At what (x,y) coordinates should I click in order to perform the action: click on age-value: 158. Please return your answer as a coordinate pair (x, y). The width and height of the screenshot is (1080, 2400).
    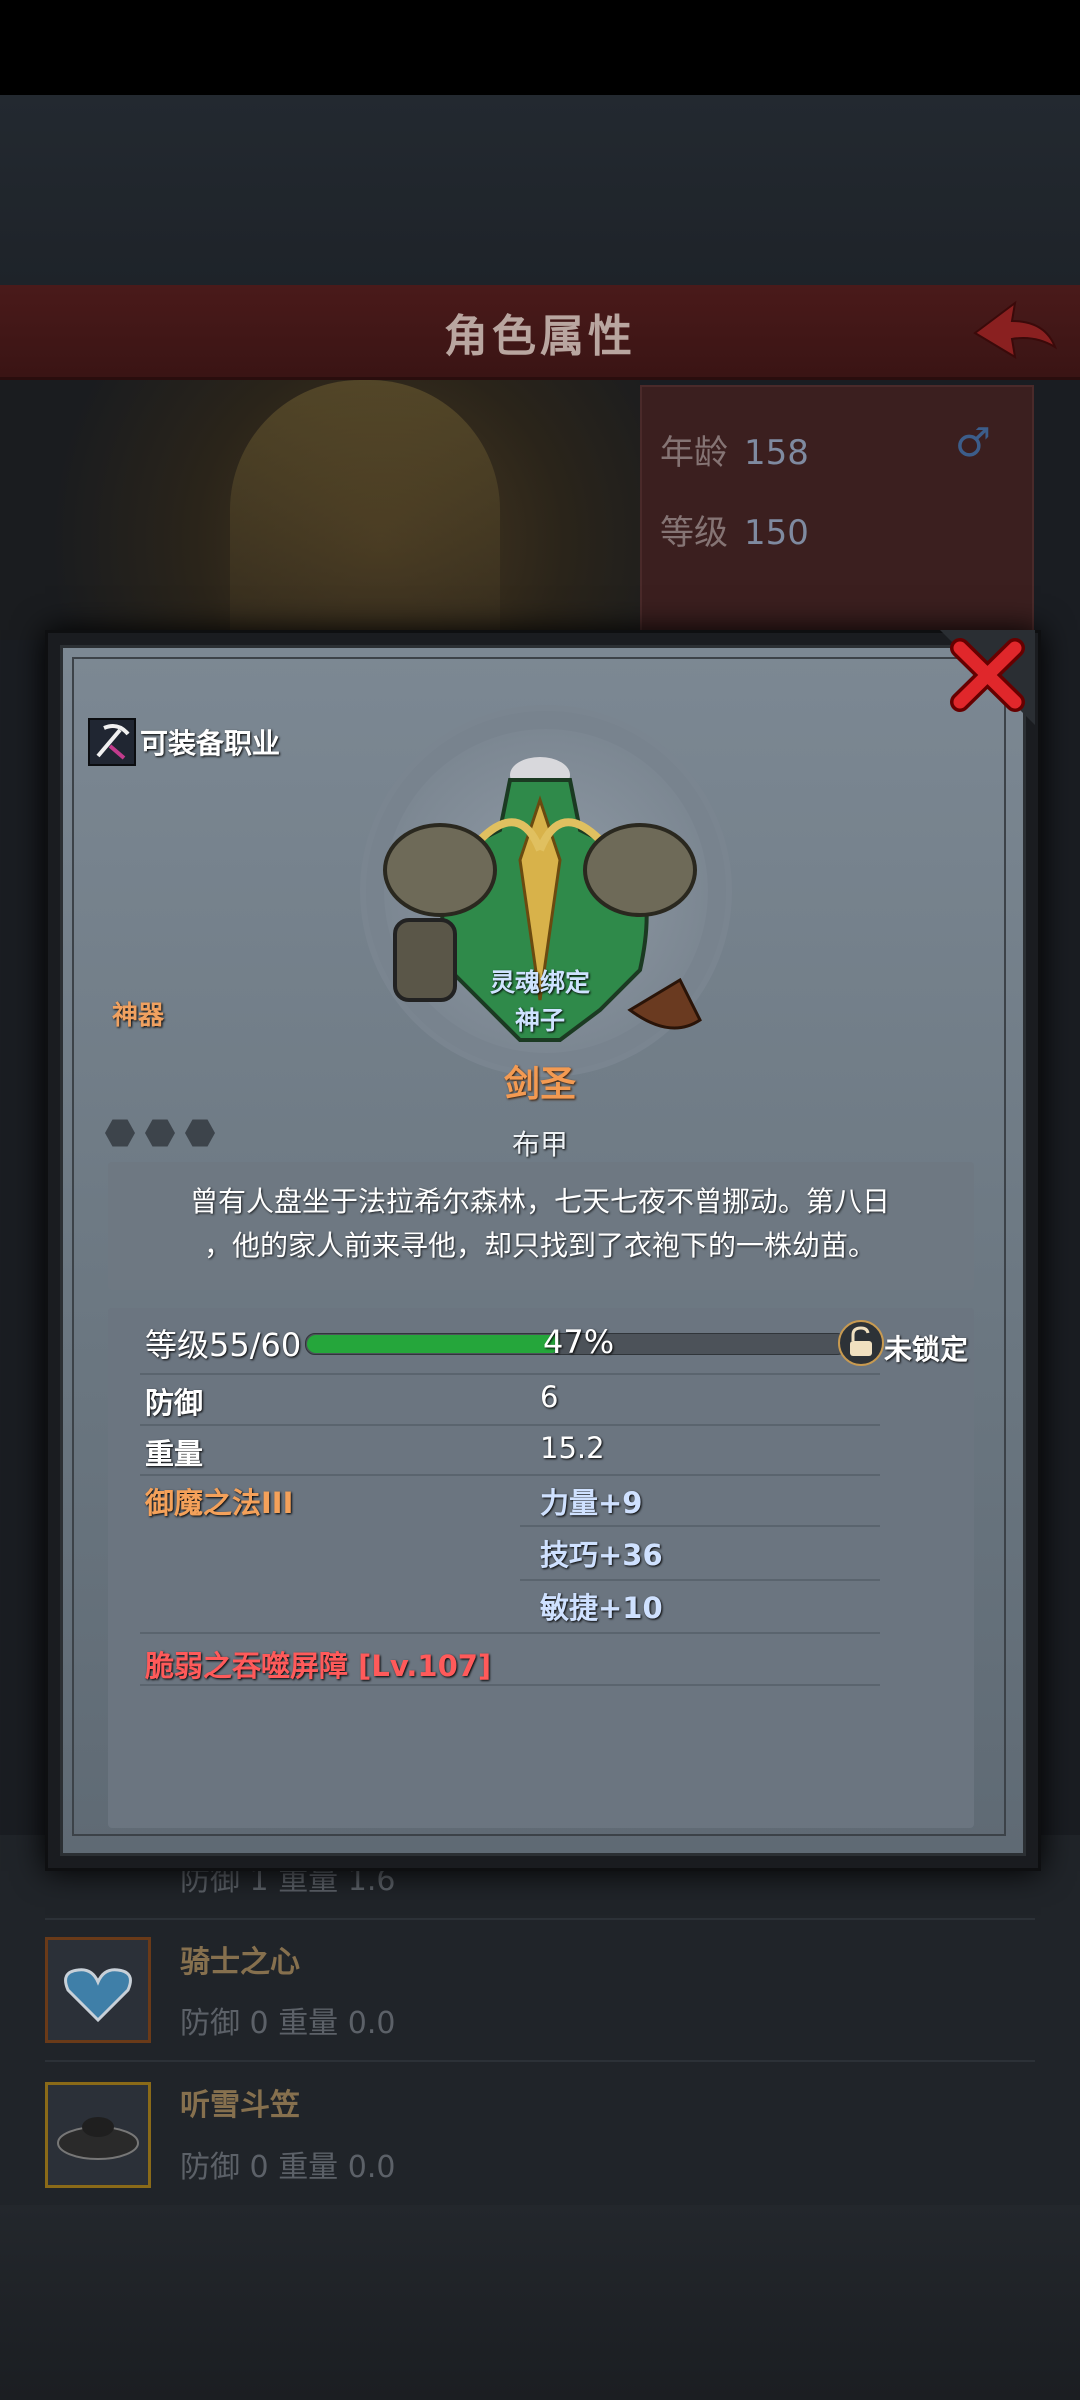
    Looking at the image, I should click on (776, 453).